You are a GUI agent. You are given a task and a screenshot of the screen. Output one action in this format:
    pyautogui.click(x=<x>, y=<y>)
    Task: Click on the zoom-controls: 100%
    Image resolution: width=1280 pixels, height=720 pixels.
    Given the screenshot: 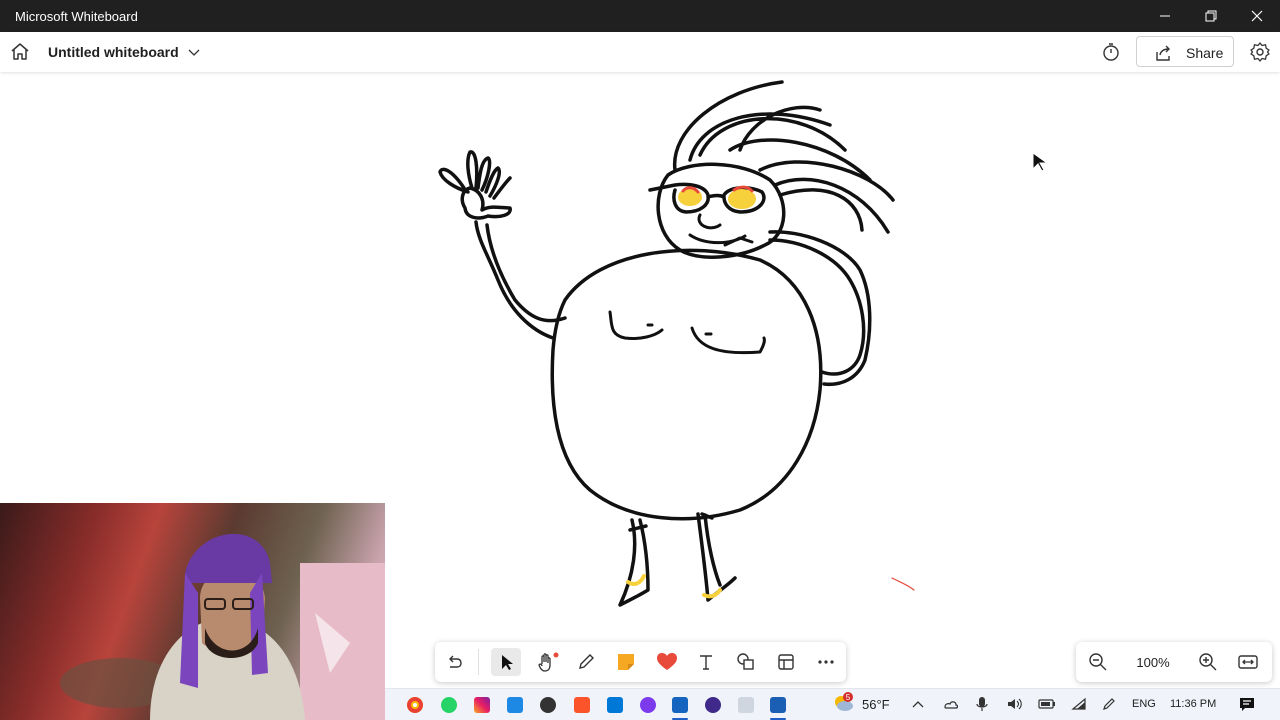 What is the action you would take?
    pyautogui.click(x=1174, y=662)
    